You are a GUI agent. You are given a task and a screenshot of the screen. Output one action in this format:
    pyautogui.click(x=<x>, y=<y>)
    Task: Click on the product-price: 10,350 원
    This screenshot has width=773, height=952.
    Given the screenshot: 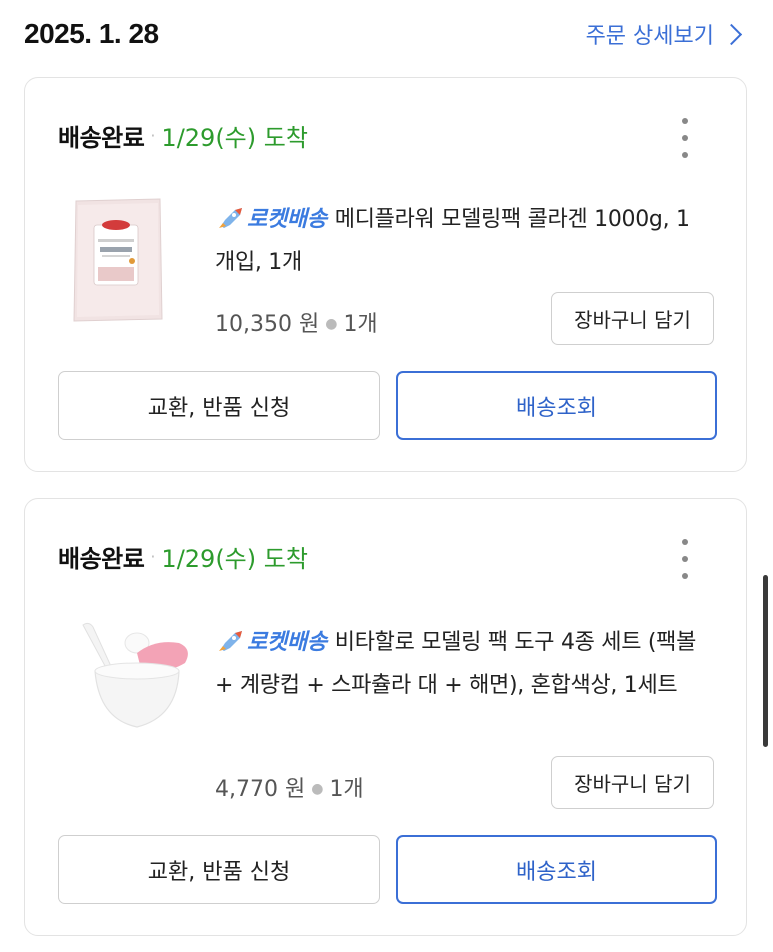 What is the action you would take?
    pyautogui.click(x=267, y=324)
    